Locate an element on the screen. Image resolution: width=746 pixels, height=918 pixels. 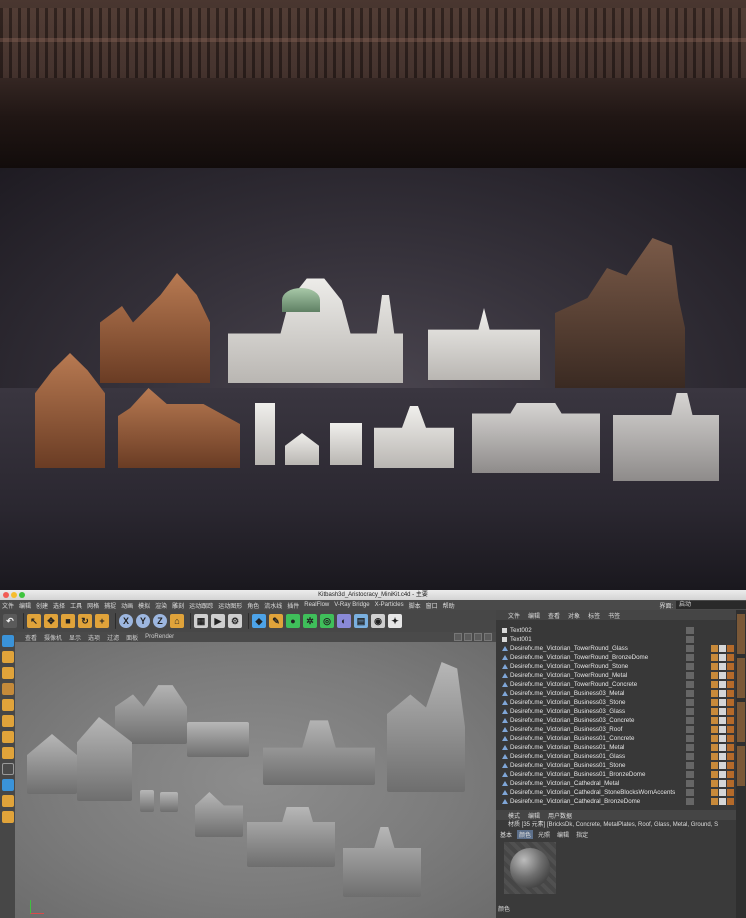
object-row: Desirefx.me_Victorian_Business01_Glass is located at coordinates (616, 756).